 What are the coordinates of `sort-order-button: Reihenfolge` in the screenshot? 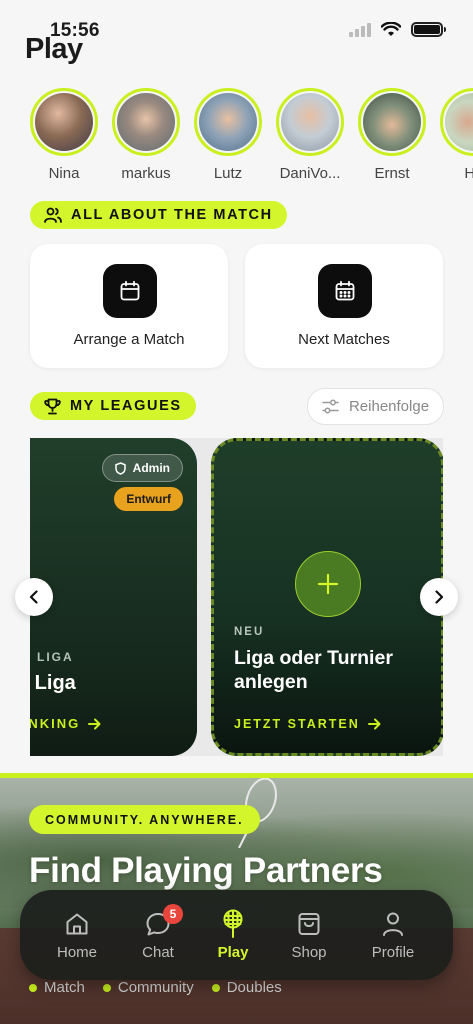 It's located at (375, 406).